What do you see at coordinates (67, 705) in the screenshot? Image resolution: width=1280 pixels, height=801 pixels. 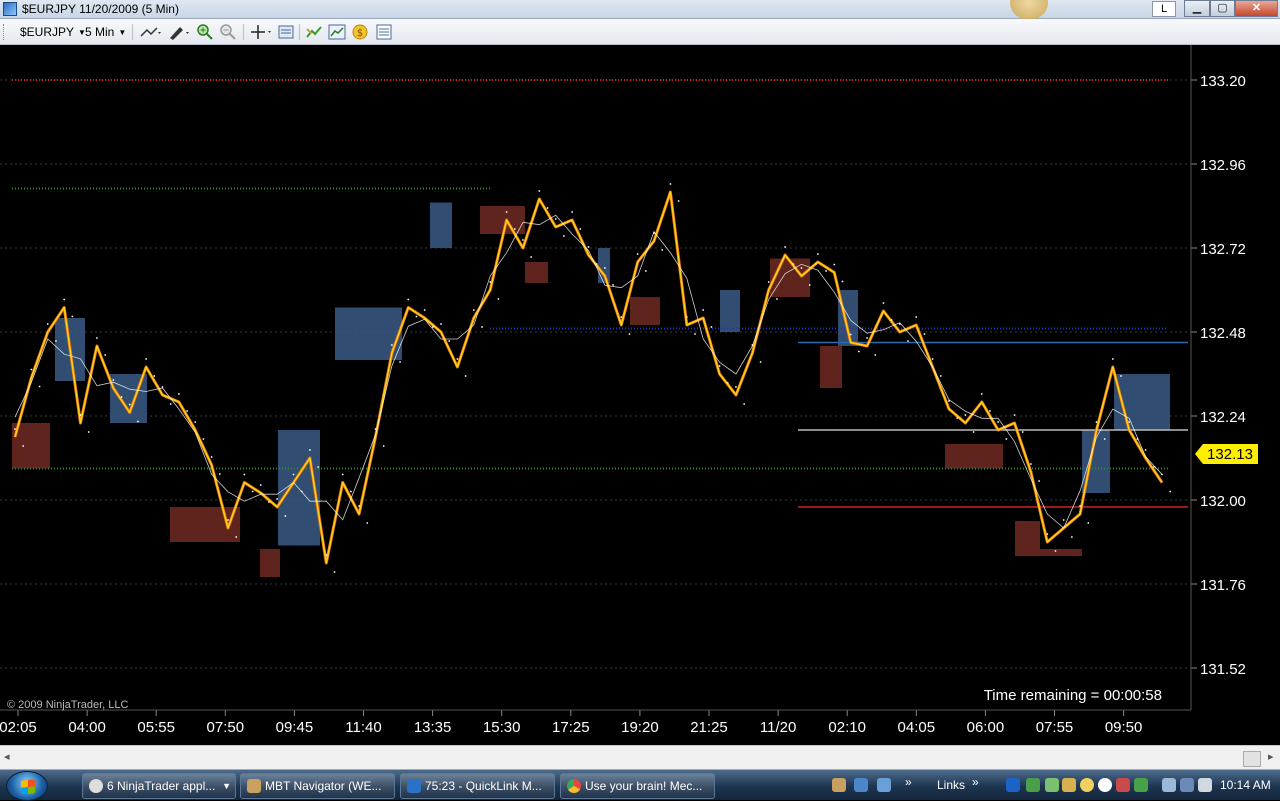 I see `copyright-label: © 2009 NinjaTrader, LLC` at bounding box center [67, 705].